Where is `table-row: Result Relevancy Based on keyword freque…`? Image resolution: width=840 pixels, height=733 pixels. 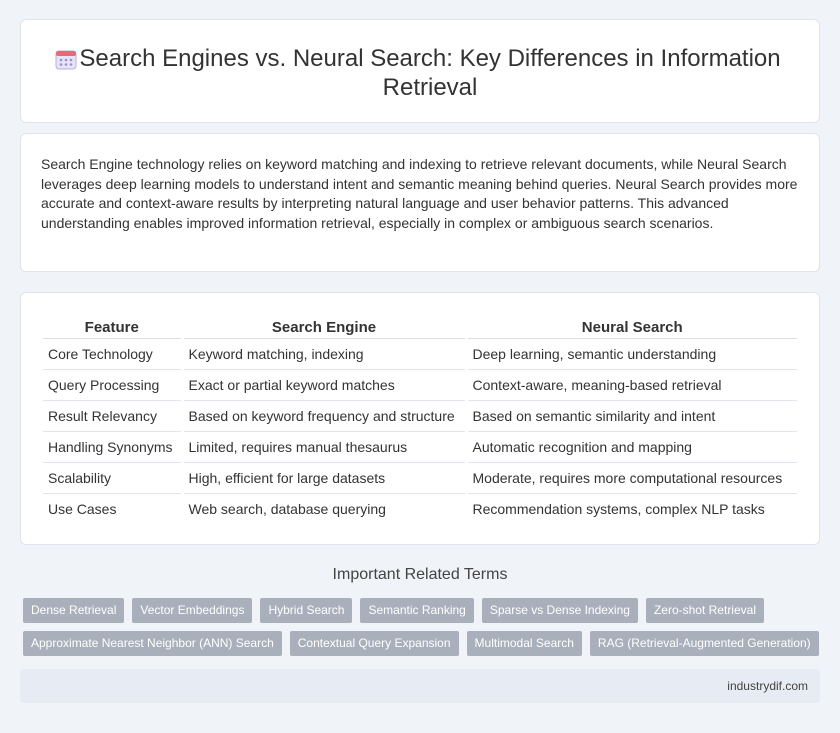
table-row: Result Relevancy Based on keyword freque… is located at coordinates (420, 416).